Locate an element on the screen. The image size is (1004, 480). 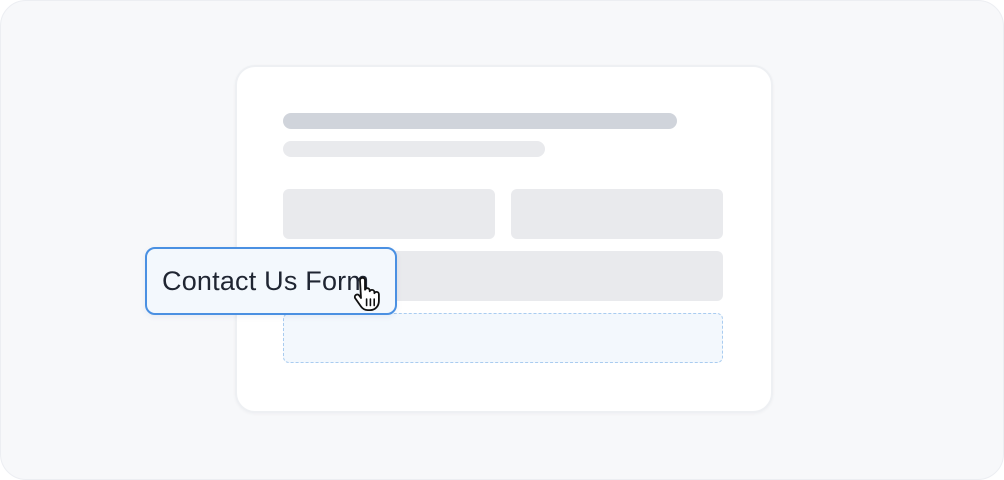
skeleton-title-bar is located at coordinates (480, 121).